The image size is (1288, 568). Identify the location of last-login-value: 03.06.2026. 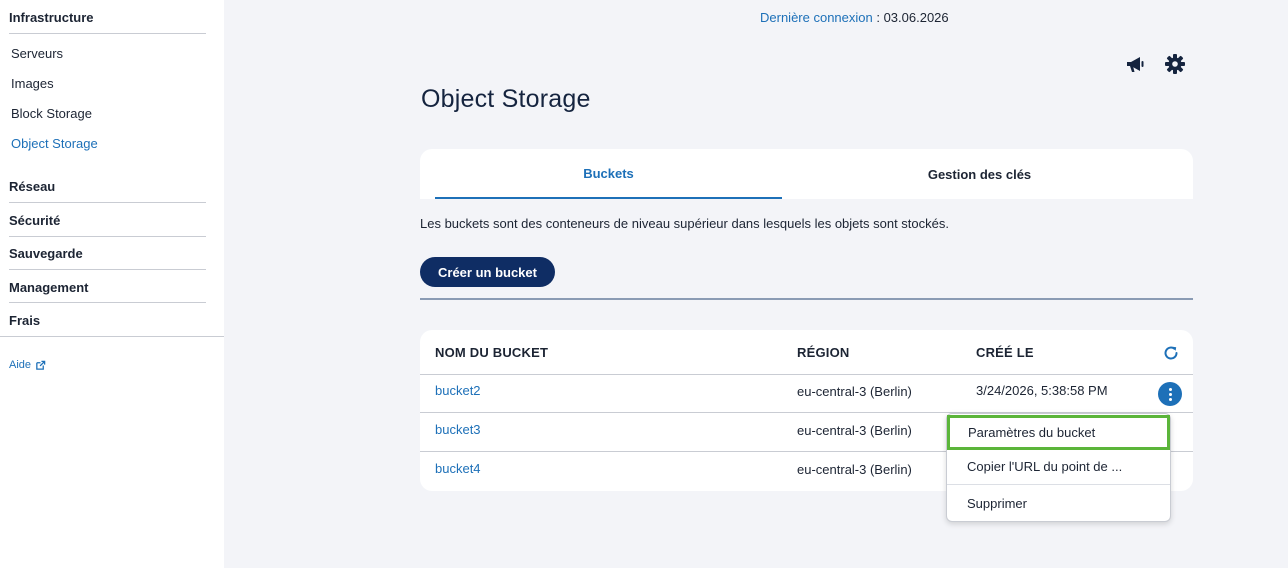
(916, 17).